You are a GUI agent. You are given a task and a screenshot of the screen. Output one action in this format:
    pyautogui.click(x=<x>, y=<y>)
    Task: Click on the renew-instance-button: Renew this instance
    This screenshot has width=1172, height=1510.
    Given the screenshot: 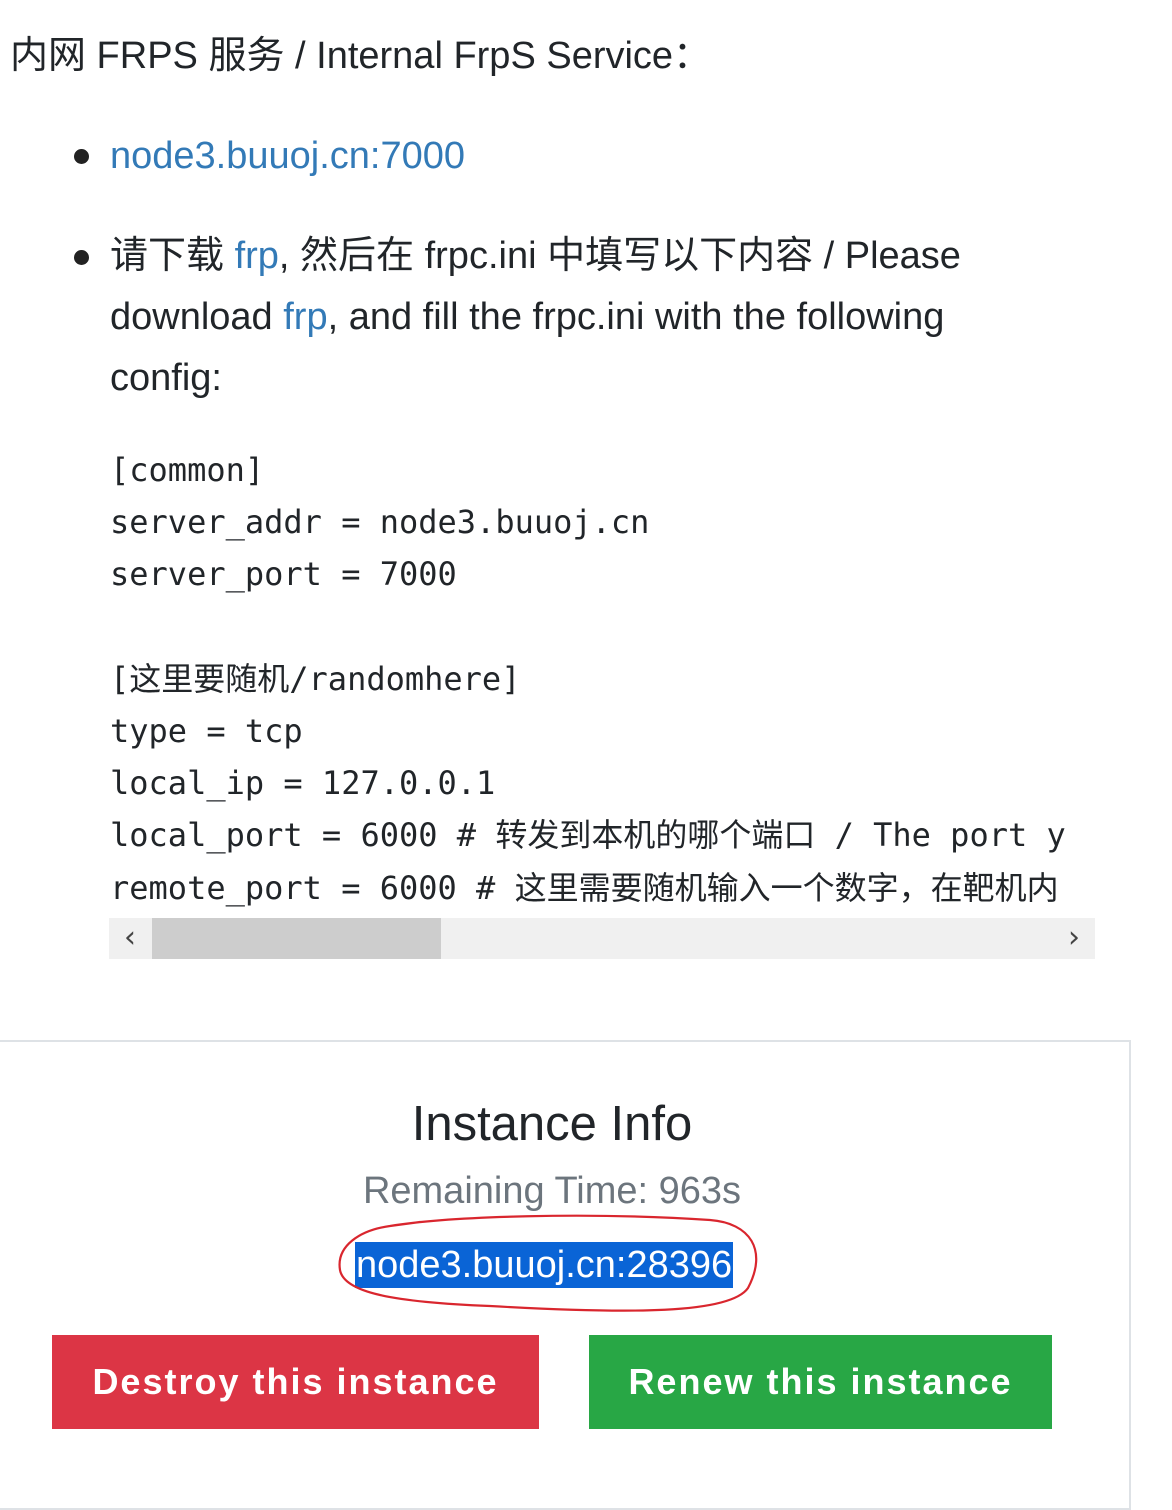 What is the action you would take?
    pyautogui.click(x=820, y=1382)
    